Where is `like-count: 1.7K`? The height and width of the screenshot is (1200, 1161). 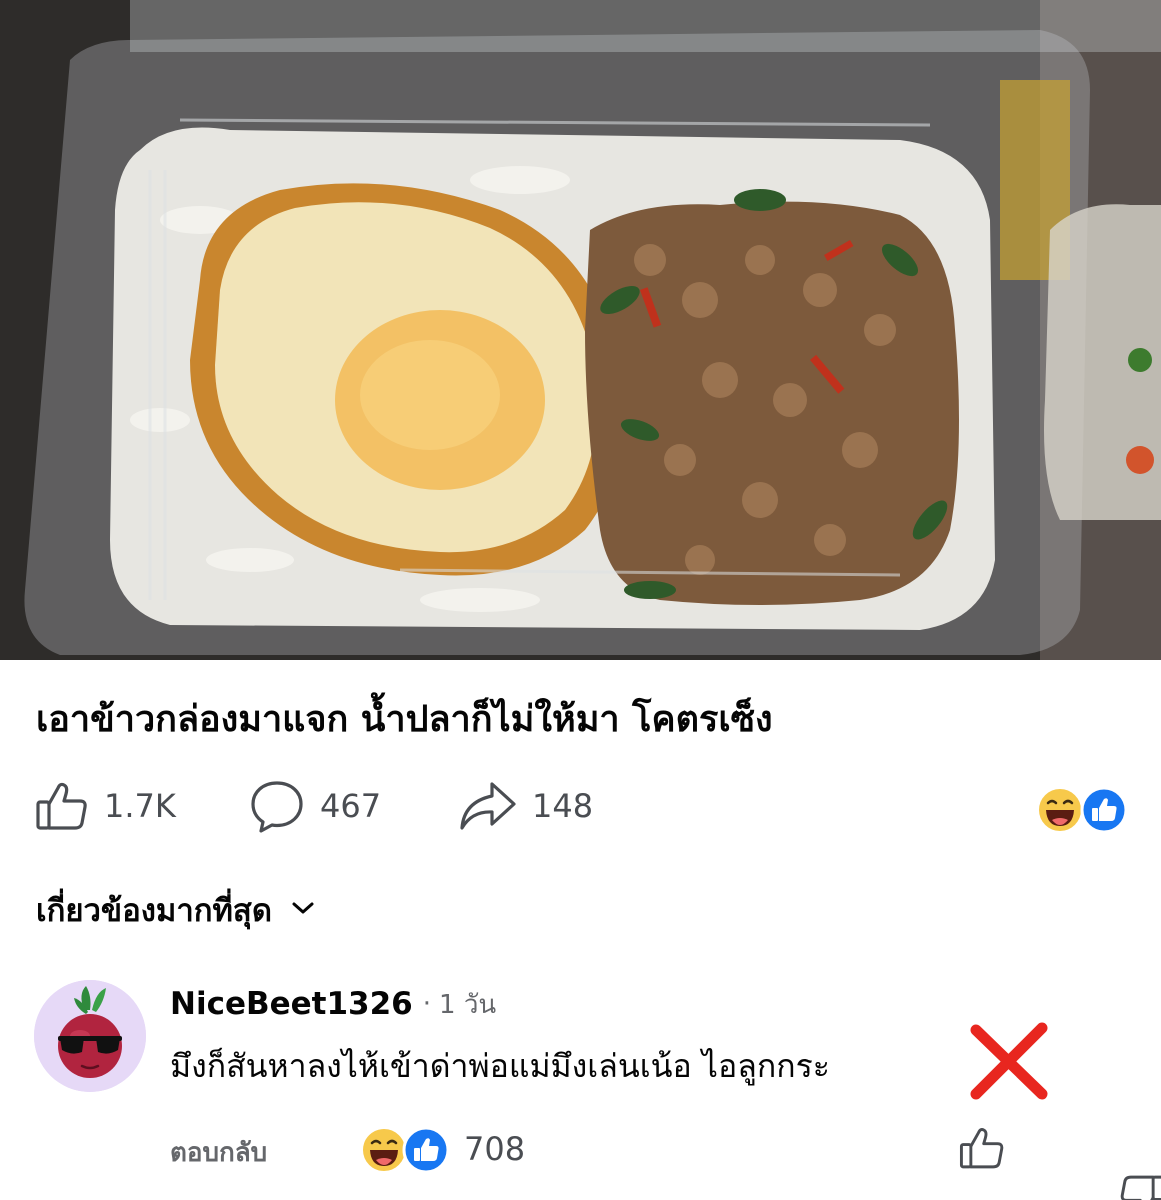 like-count: 1.7K is located at coordinates (140, 806).